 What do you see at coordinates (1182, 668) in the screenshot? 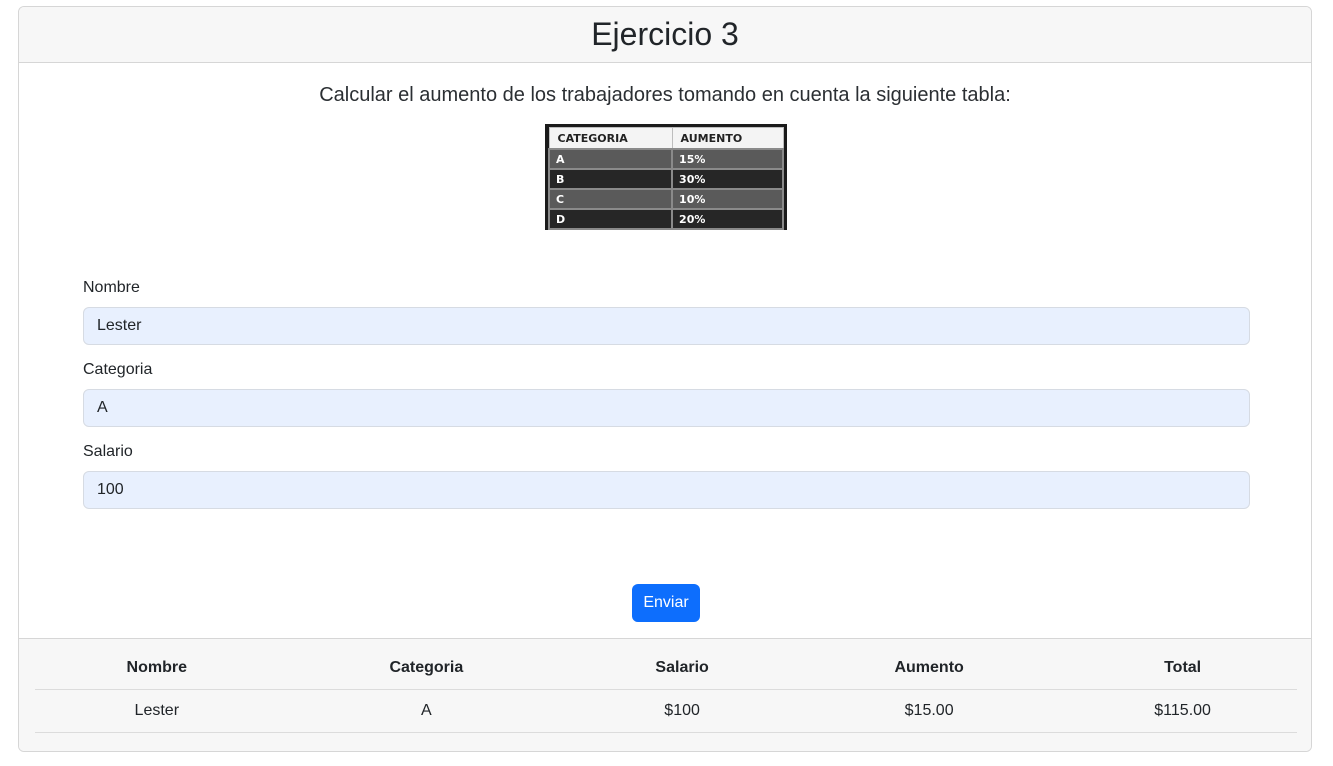
I see `results-header-total: Total` at bounding box center [1182, 668].